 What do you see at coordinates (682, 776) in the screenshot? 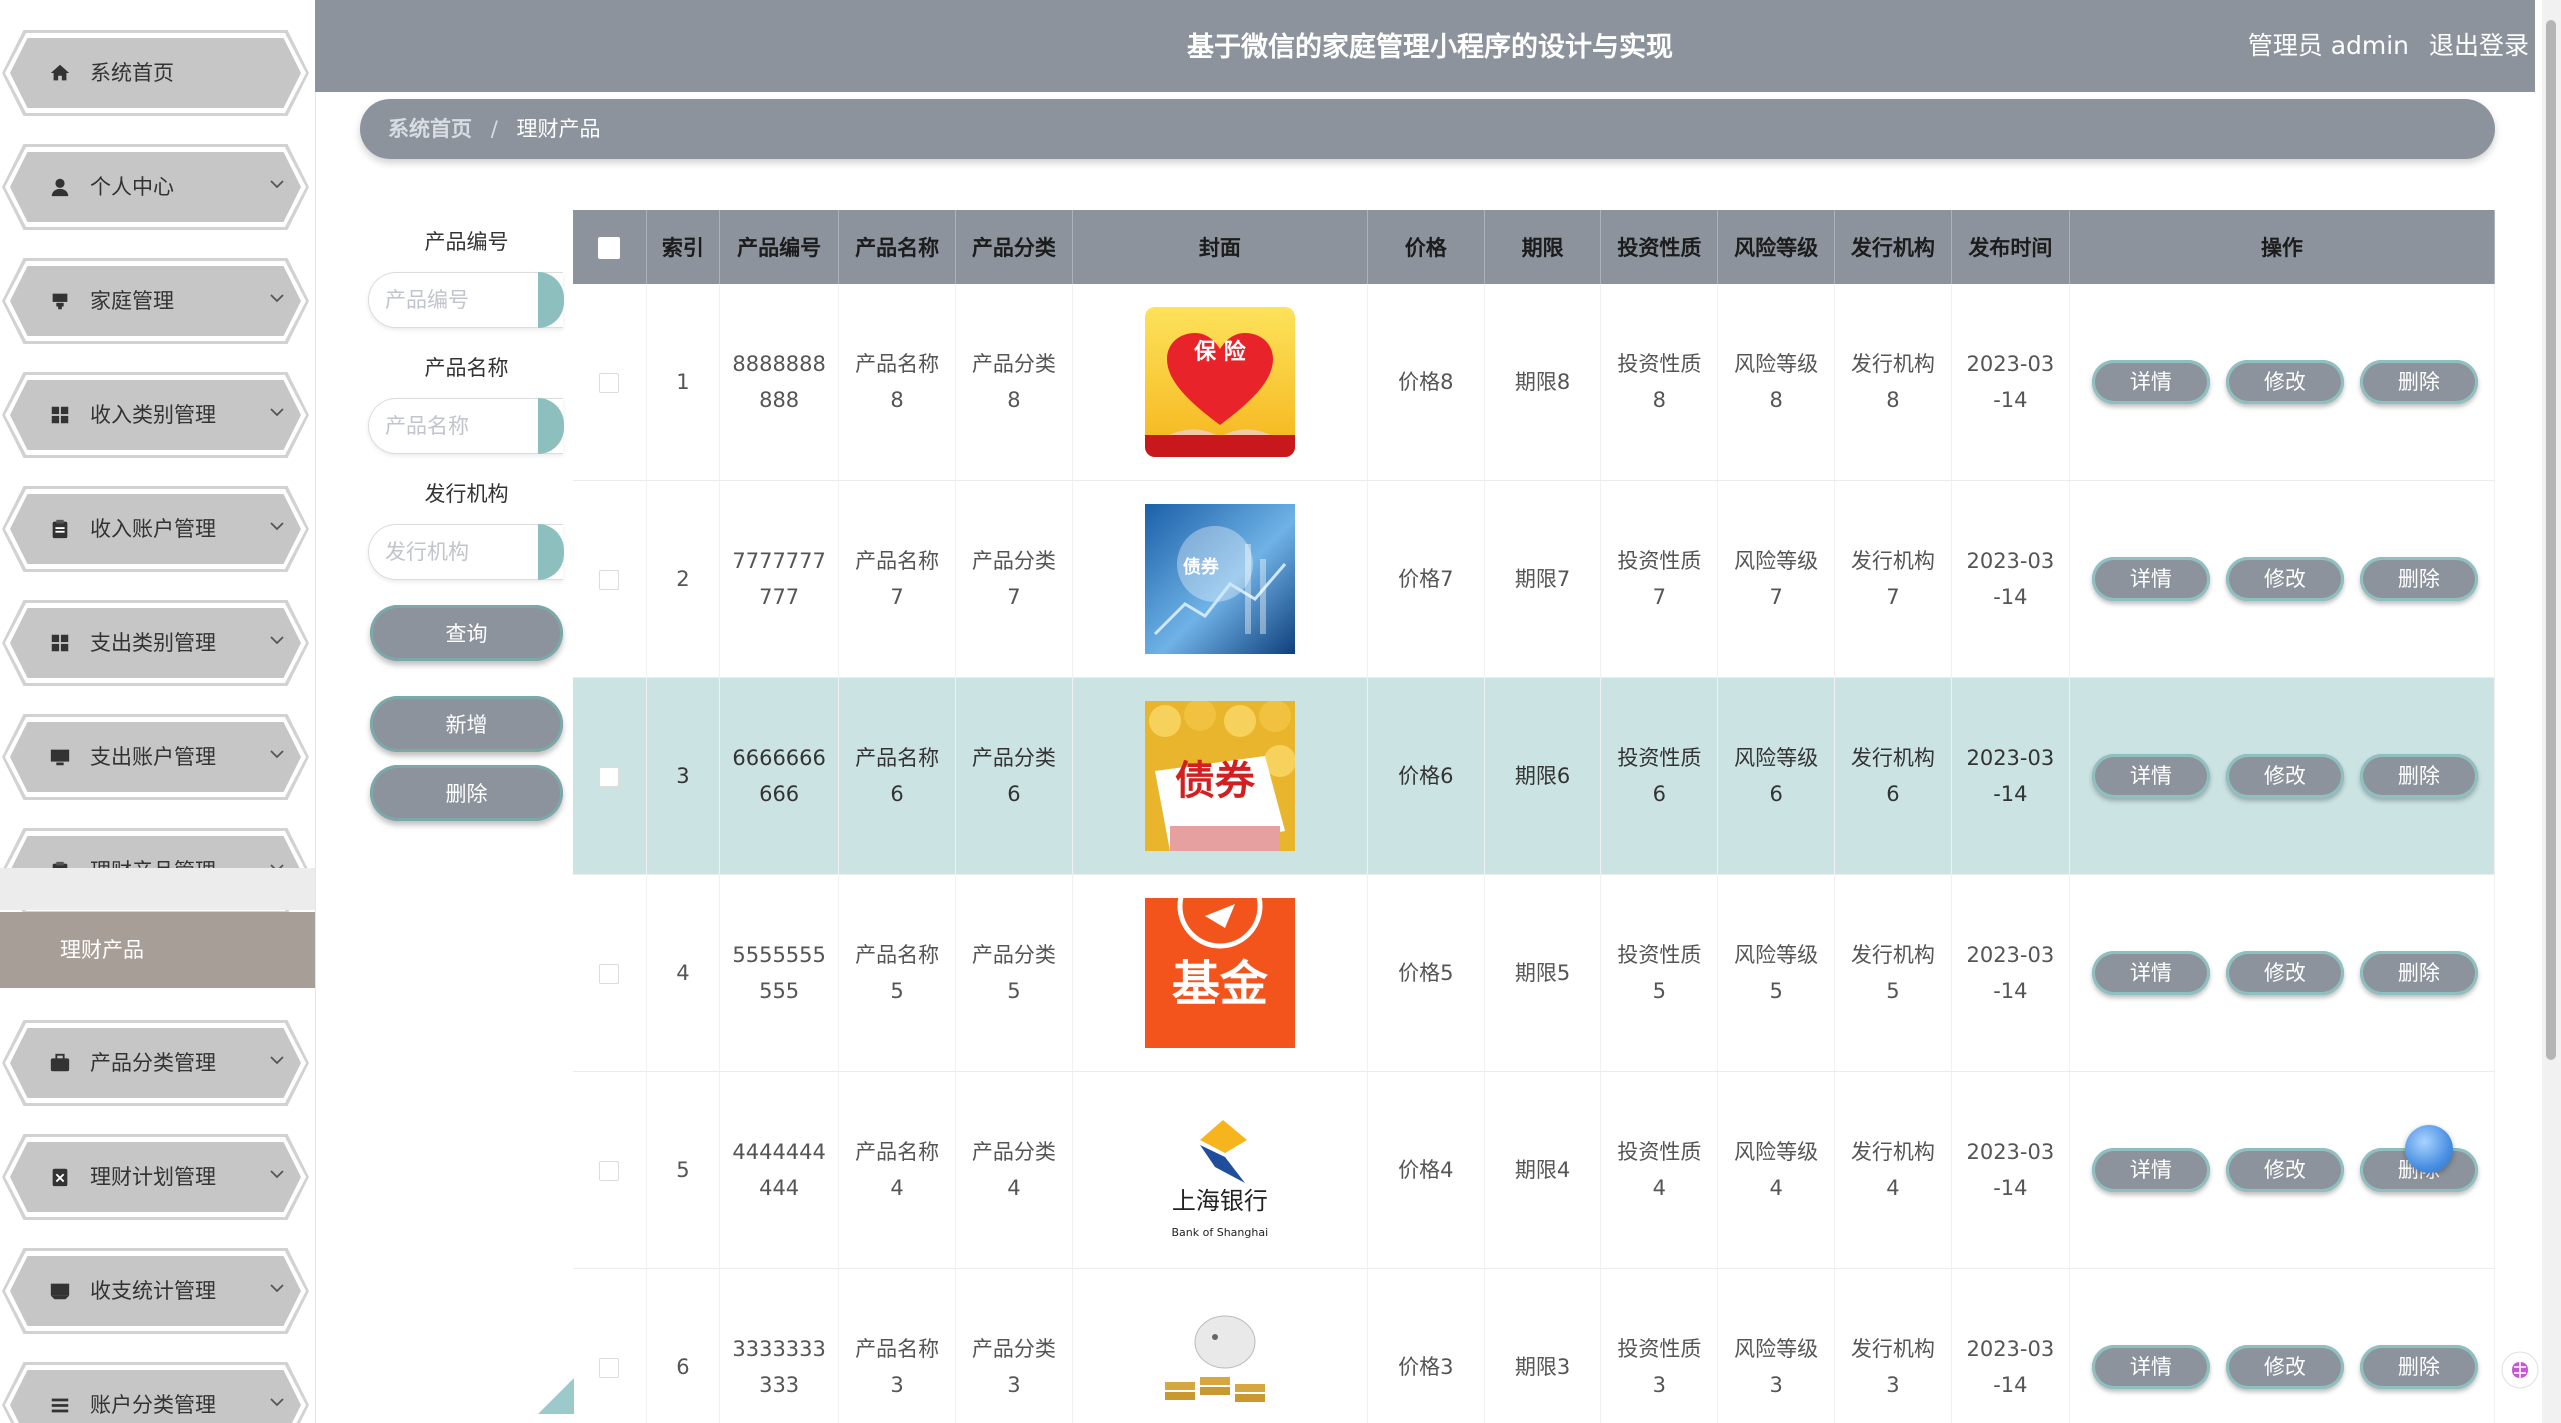
I see `index-cell: 3` at bounding box center [682, 776].